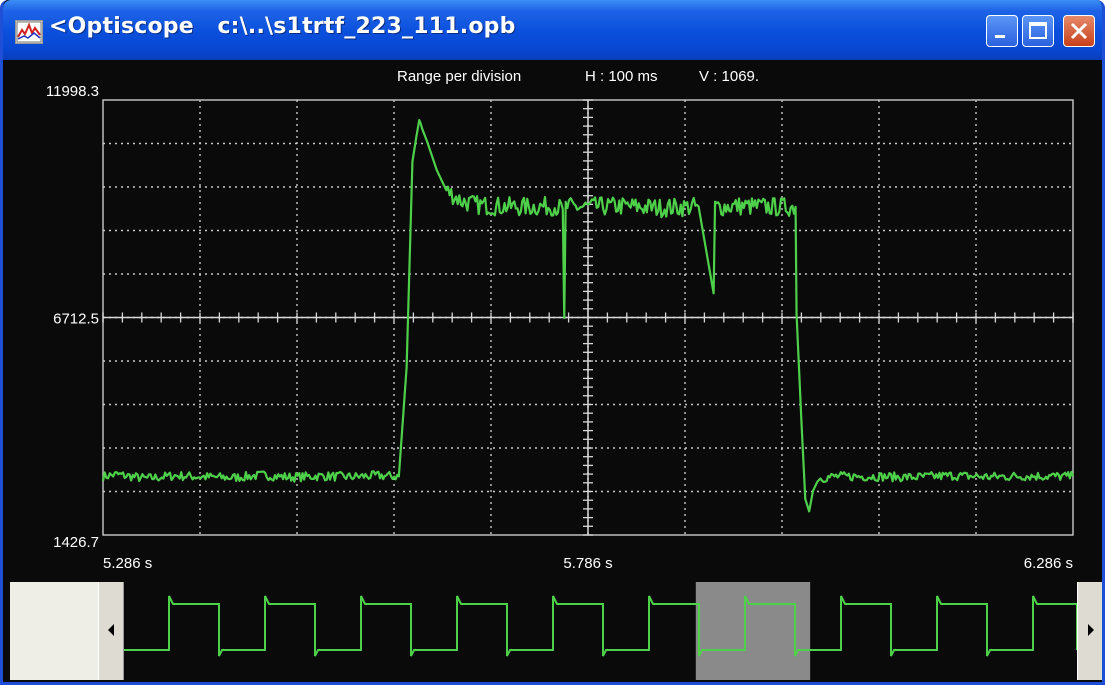 The height and width of the screenshot is (685, 1105). I want to click on maximize-button, so click(1038, 31).